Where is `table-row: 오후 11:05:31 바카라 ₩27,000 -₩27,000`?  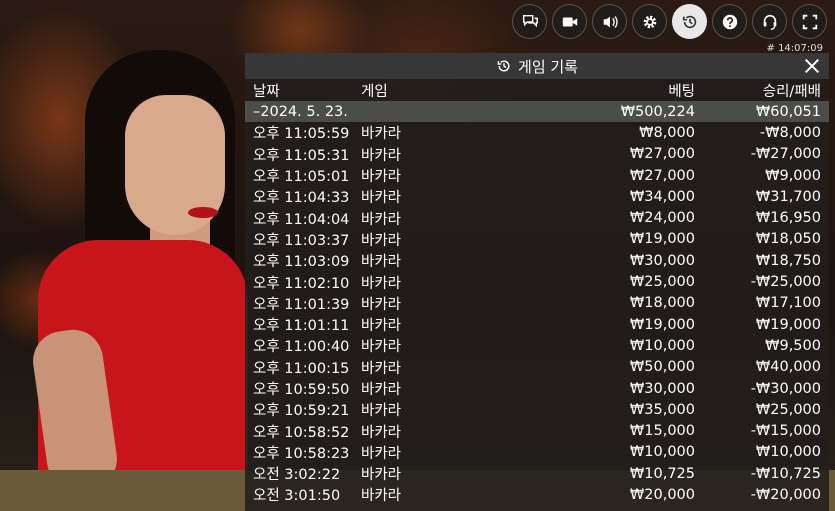
table-row: 오후 11:05:31 바카라 ₩27,000 -₩27,000 is located at coordinates (537, 154).